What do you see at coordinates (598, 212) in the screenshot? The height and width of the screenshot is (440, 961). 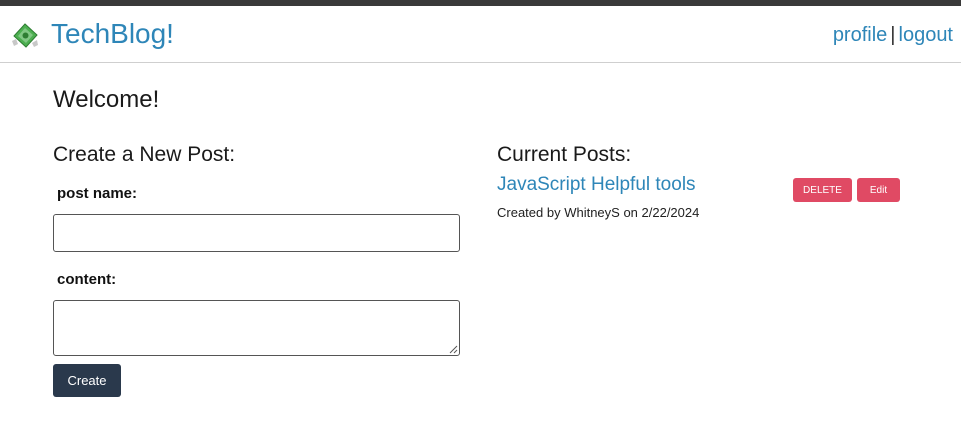 I see `post-meta: Created by WhitneyS on 2/22/2024` at bounding box center [598, 212].